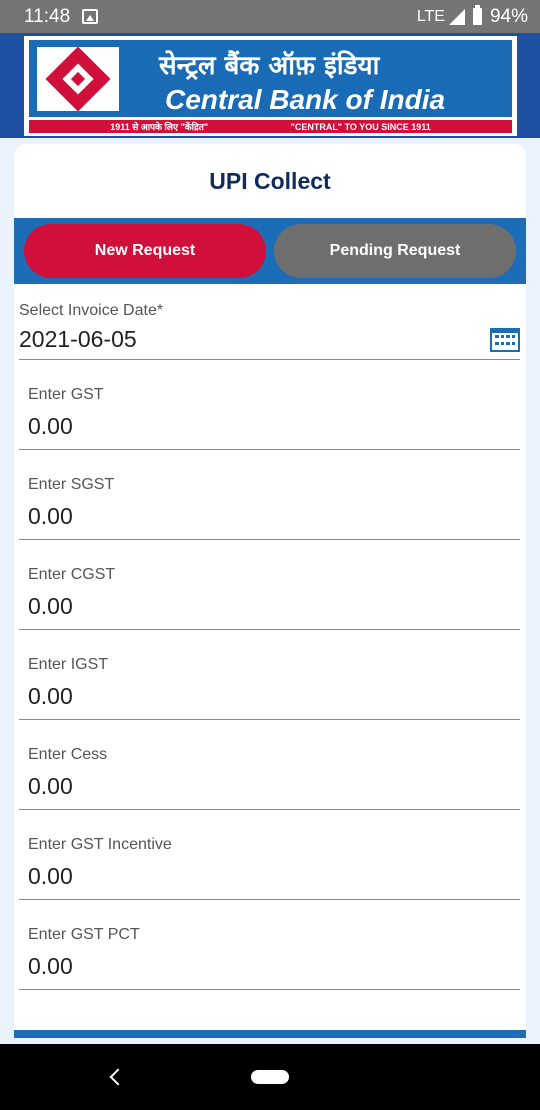 This screenshot has height=1110, width=540. What do you see at coordinates (269, 517) in the screenshot?
I see `sgst-input: 0.00` at bounding box center [269, 517].